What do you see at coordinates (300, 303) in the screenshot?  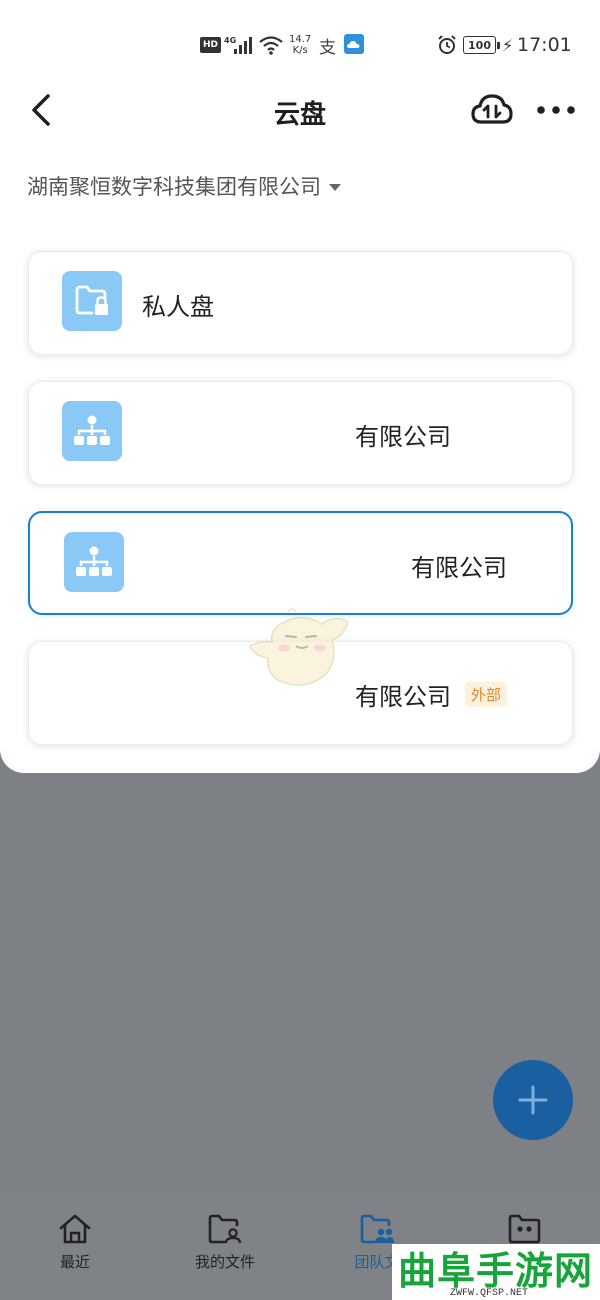 I see `drive-card-private: 私人盘` at bounding box center [300, 303].